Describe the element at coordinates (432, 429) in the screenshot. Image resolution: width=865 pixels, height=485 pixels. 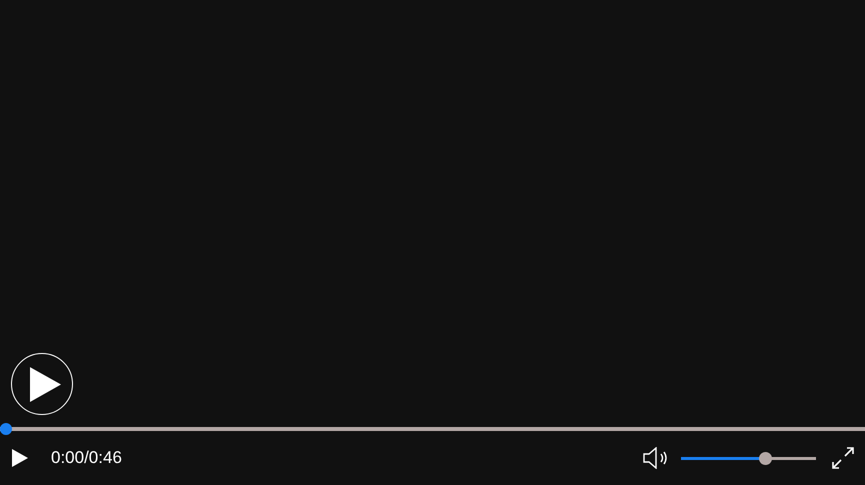
I see `progress-bar` at that location.